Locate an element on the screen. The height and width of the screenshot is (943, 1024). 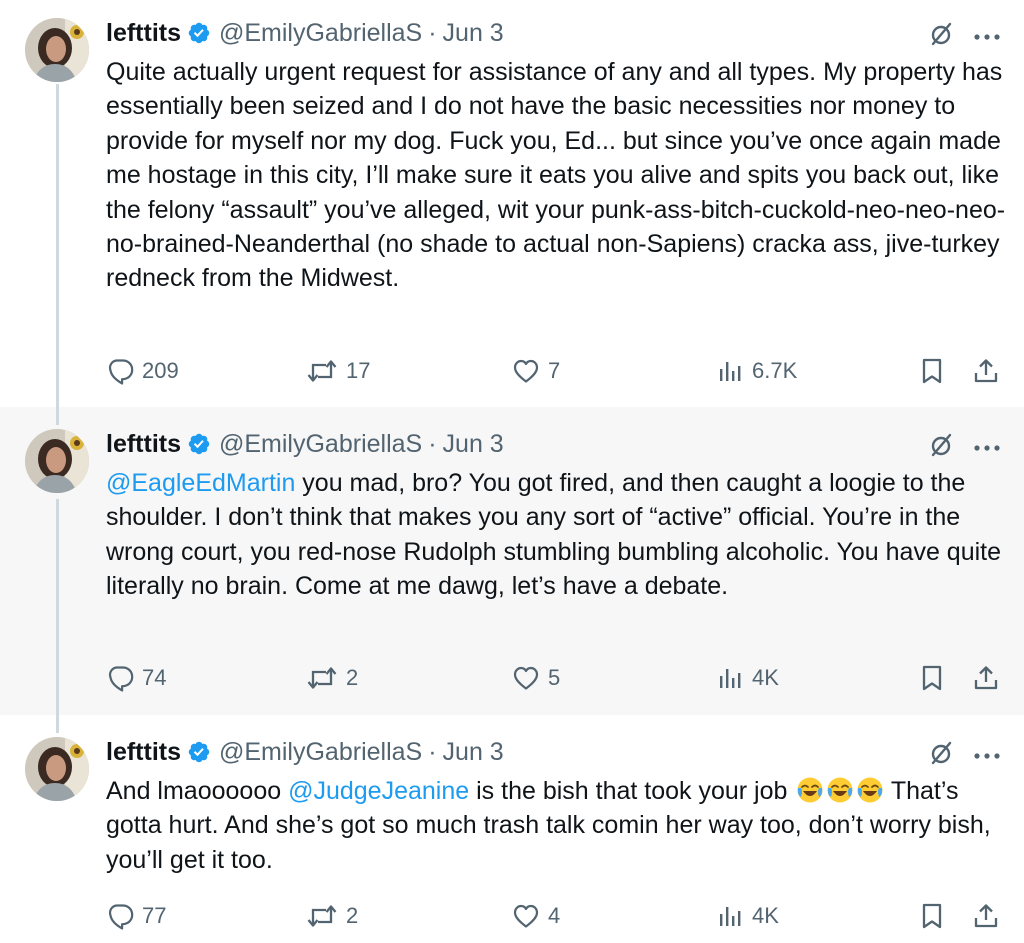
views-button: 6.7K is located at coordinates (756, 371).